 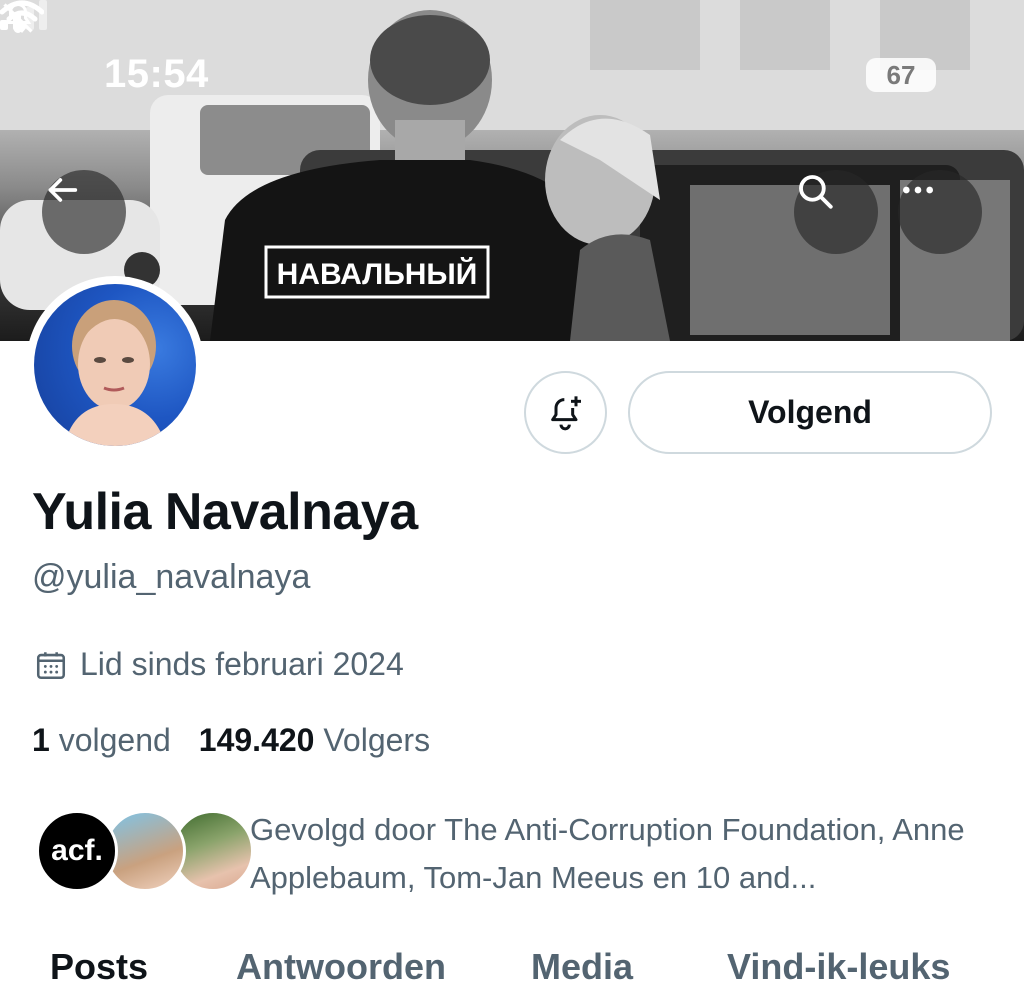 I want to click on follow-stats: 1 volgend 149.420 Volgers, so click(x=231, y=740).